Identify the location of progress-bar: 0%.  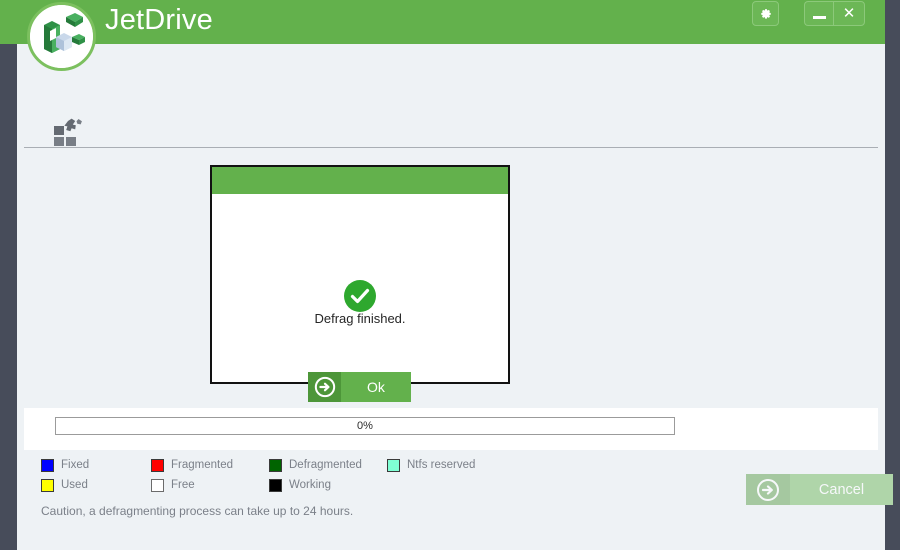
(365, 426).